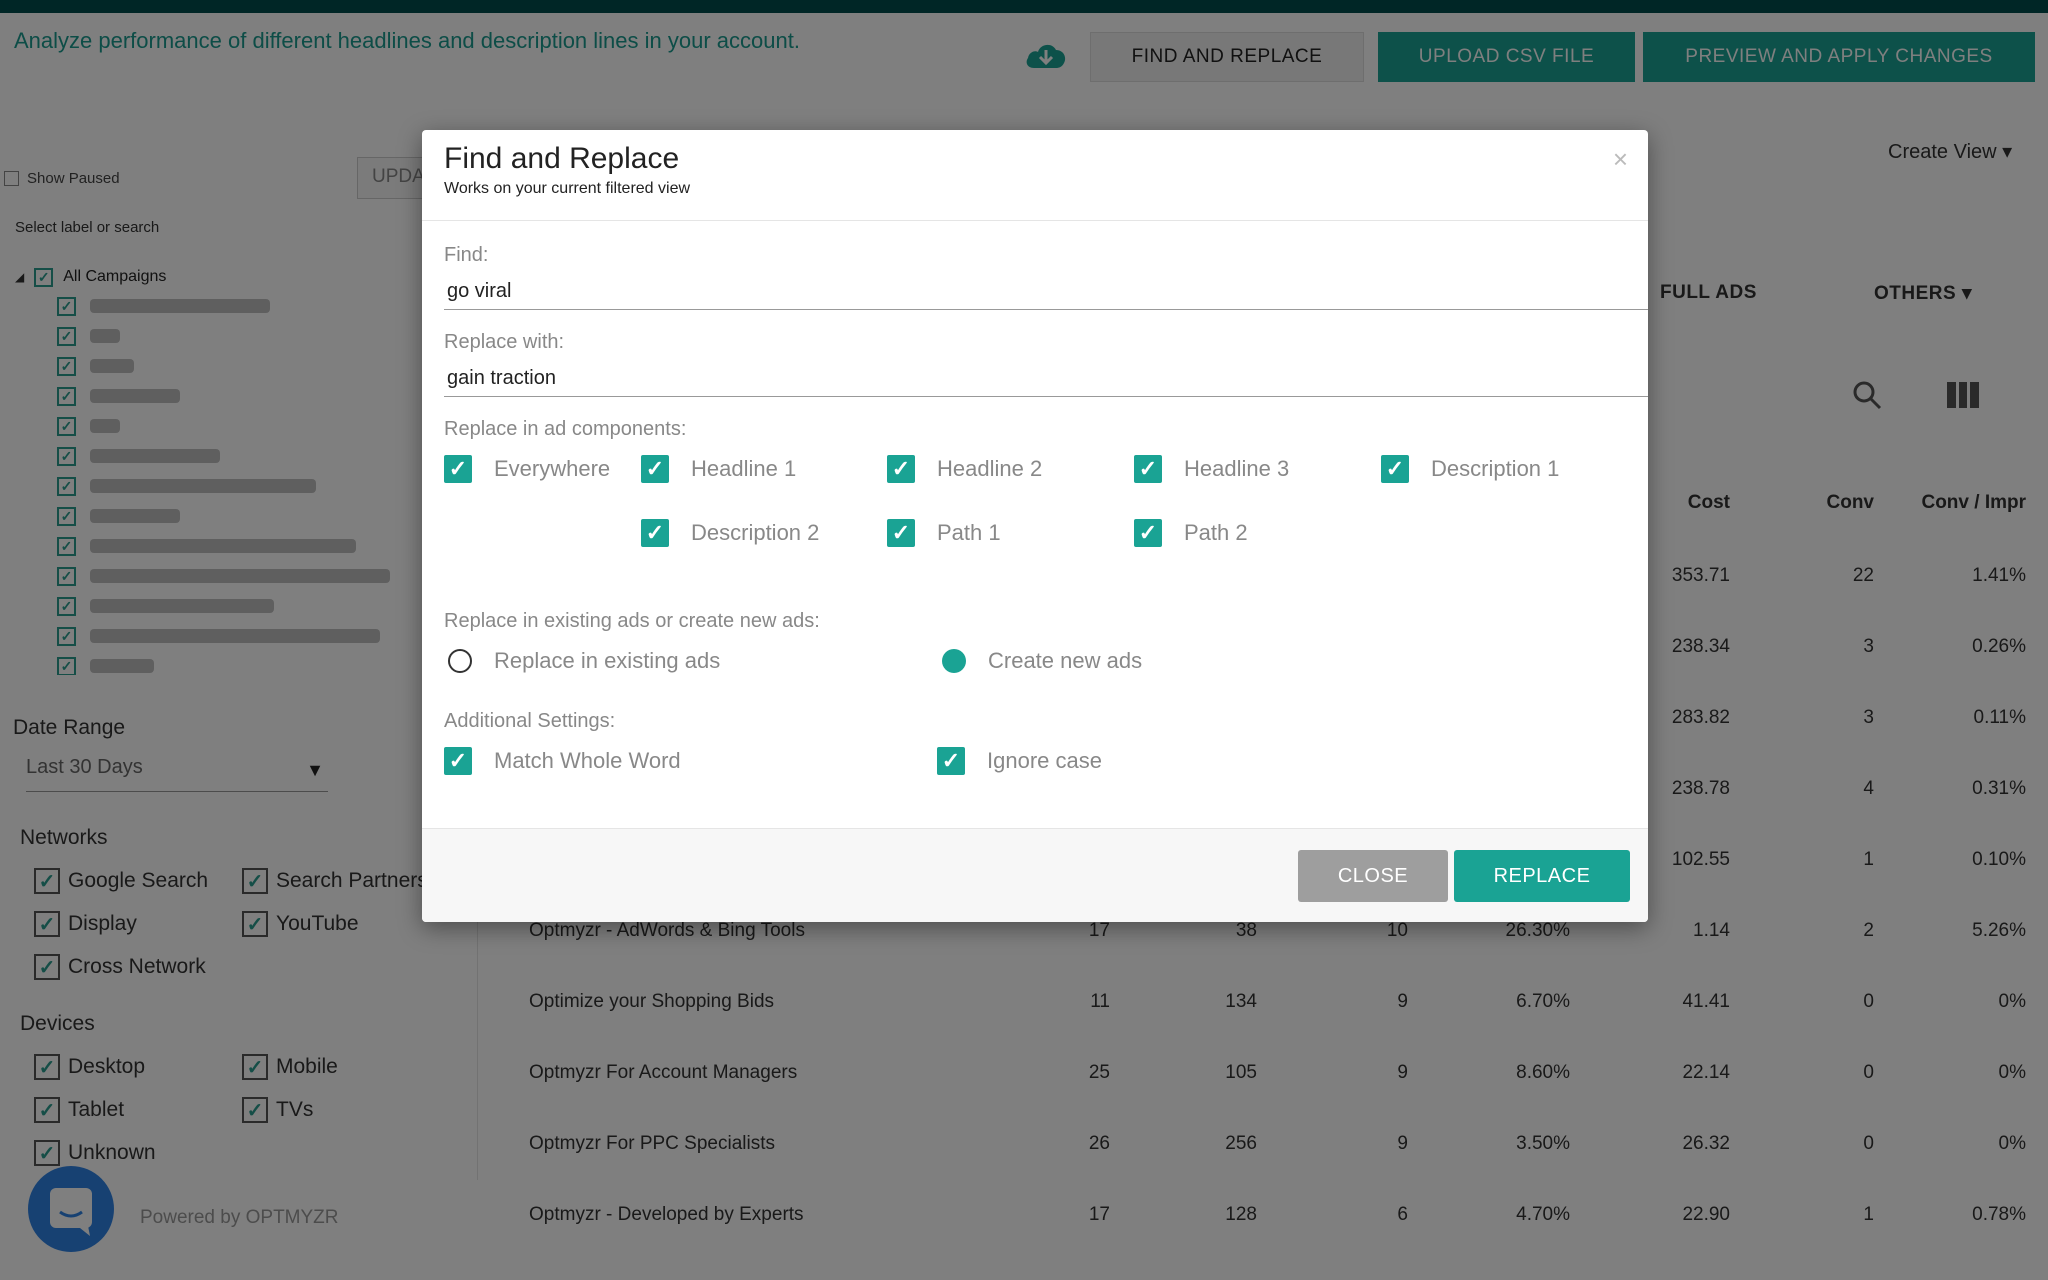  I want to click on ignore-case-option: ✓ Ignore case, so click(1019, 761).